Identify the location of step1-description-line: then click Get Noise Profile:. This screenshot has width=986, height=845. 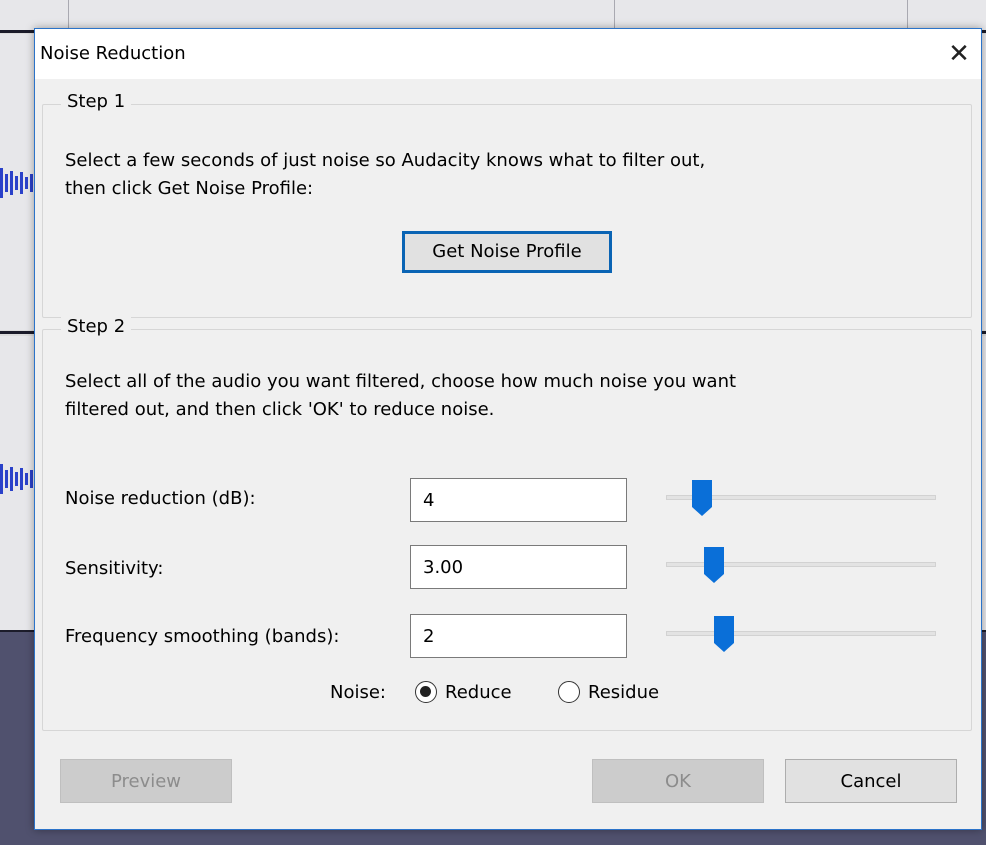
(189, 188).